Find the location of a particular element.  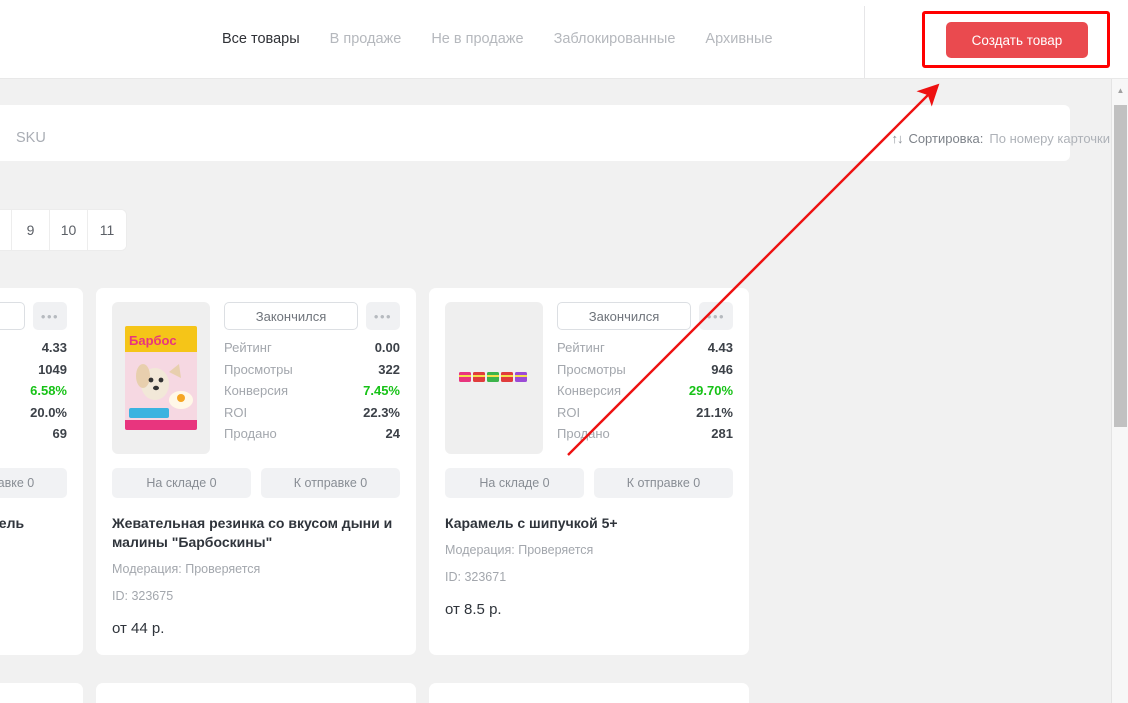

product-price: от 8.5 р. is located at coordinates (473, 609).